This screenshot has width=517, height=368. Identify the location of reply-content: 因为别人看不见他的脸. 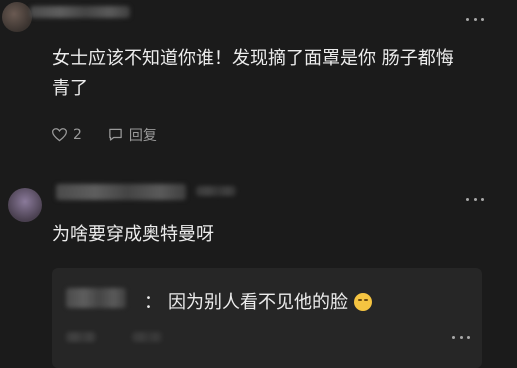
(258, 302).